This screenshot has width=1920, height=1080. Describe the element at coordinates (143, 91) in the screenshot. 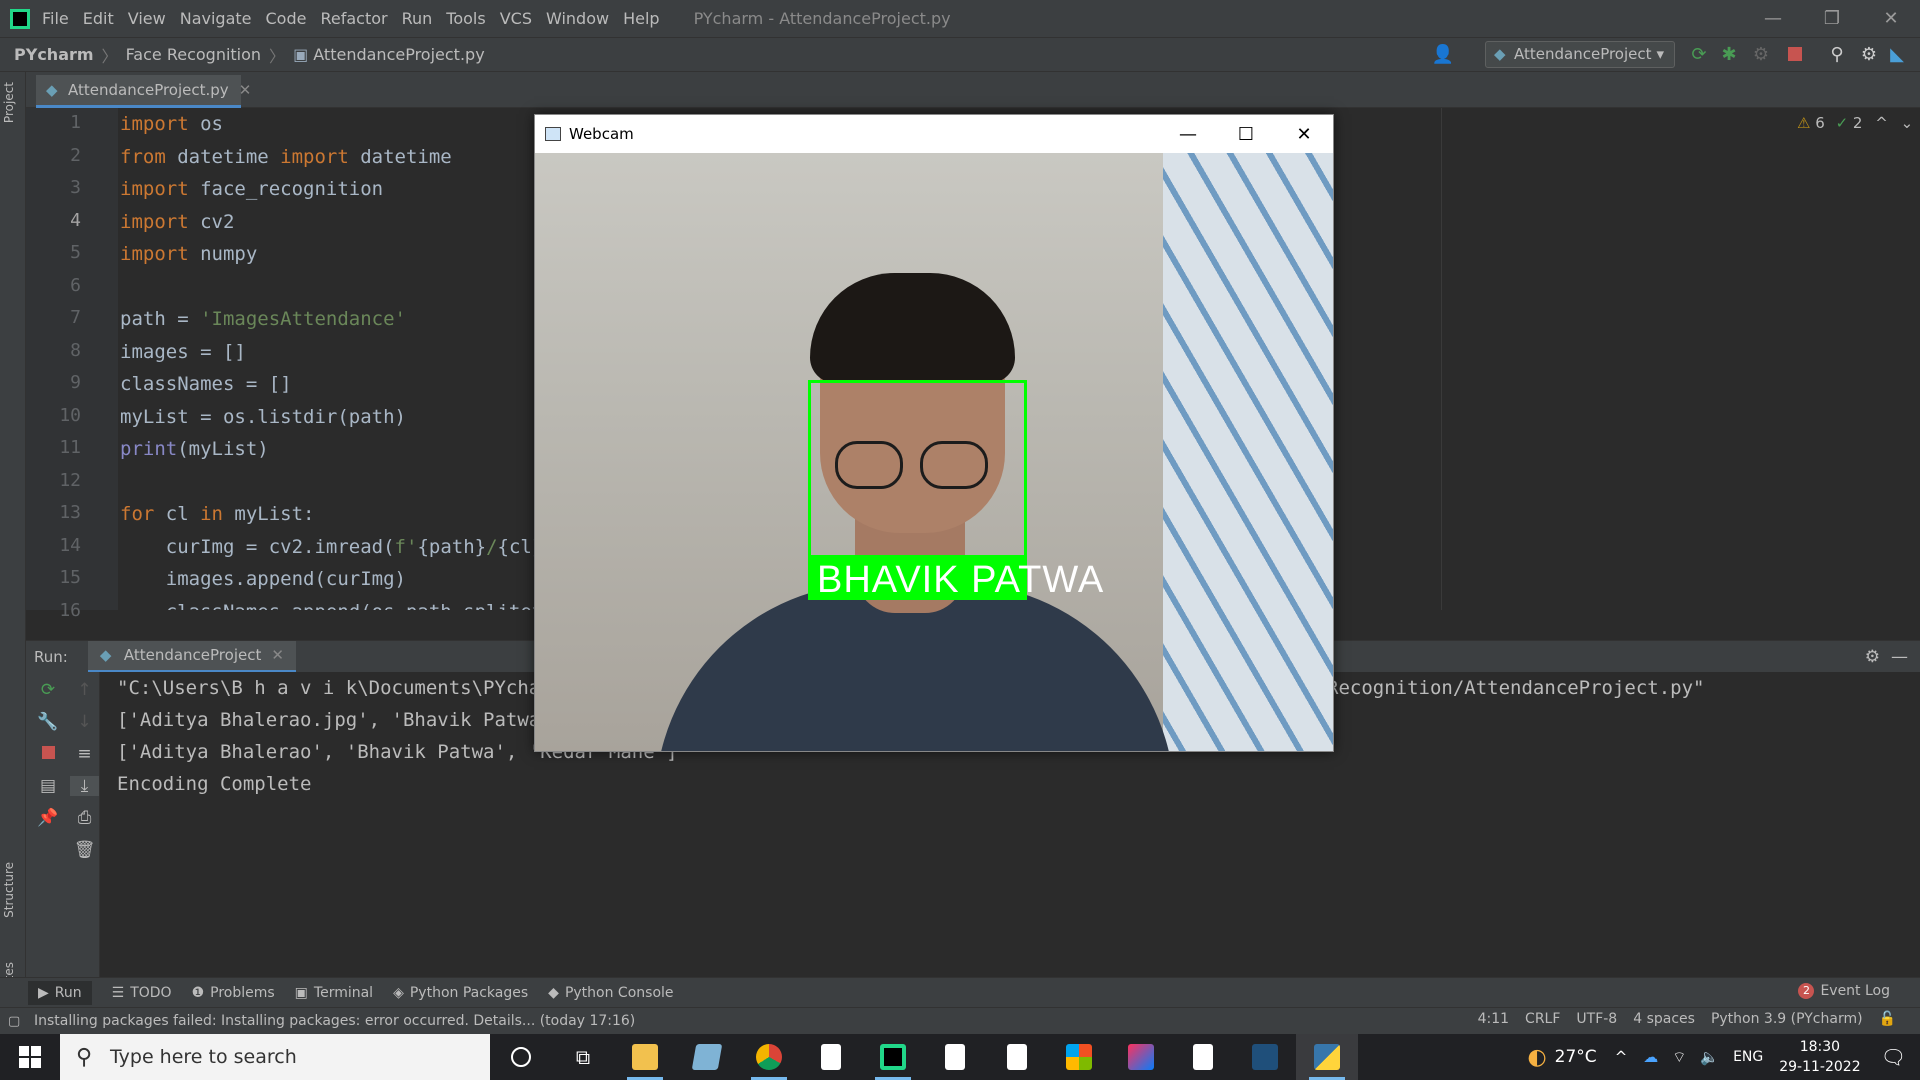

I see `editor-tab-attendance: ◆ AttendanceProject.py ✕` at that location.